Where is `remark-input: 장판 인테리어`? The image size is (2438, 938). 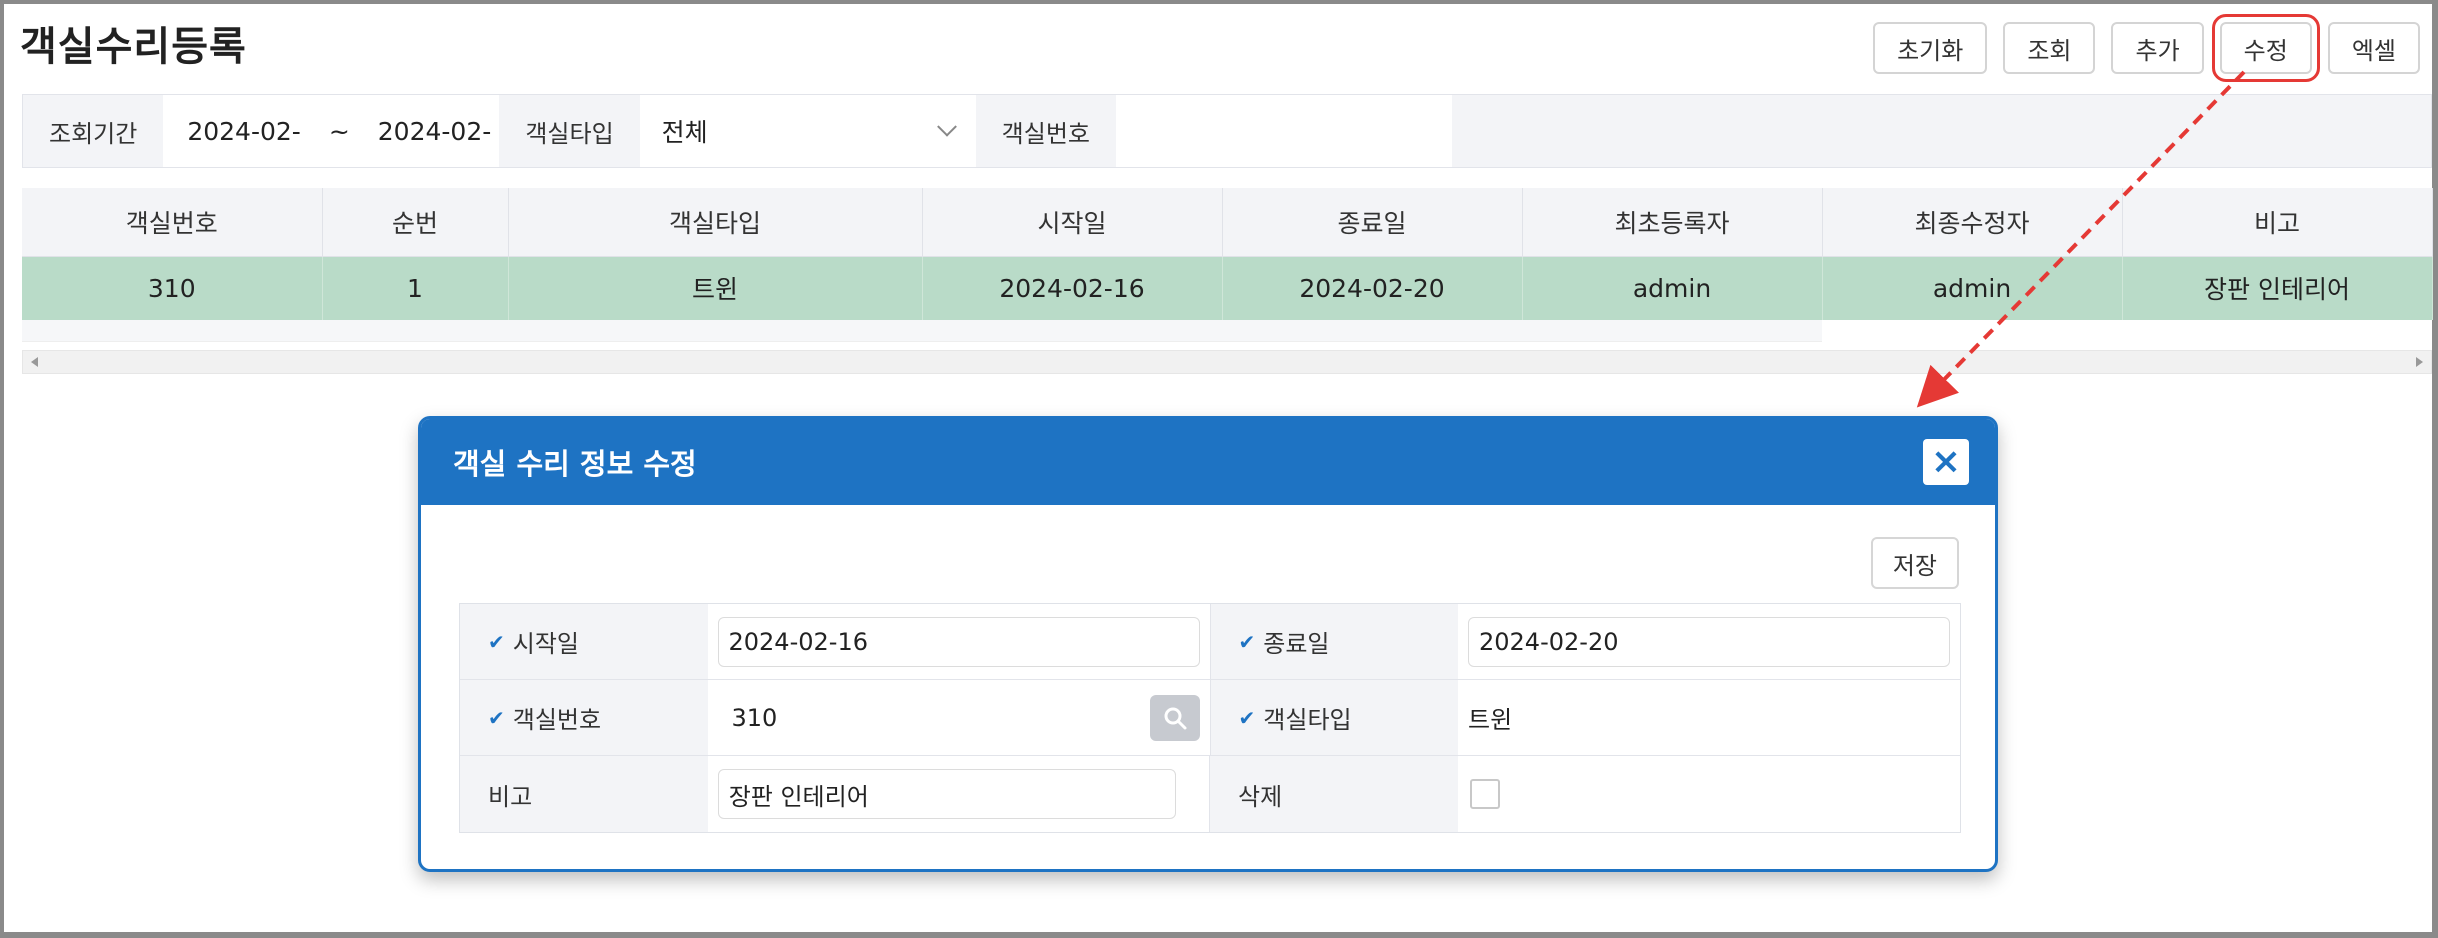
remark-input: 장판 인테리어 is located at coordinates (946, 794).